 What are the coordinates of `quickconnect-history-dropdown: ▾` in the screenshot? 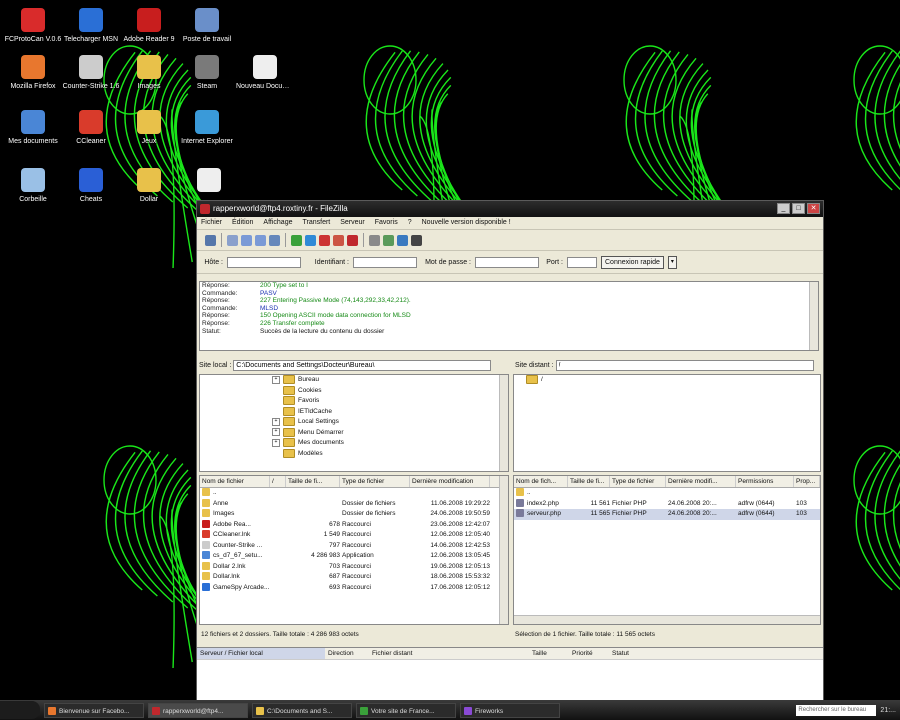 It's located at (672, 262).